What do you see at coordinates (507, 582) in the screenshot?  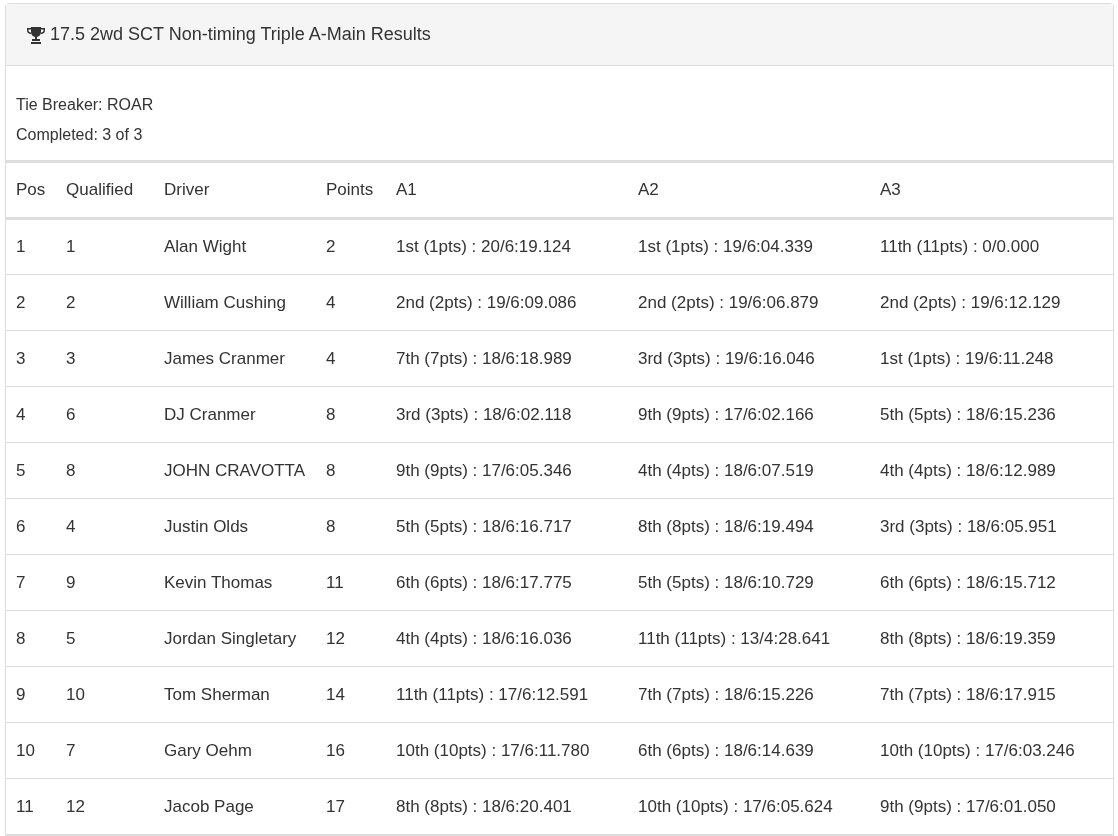 I see `table-cell: 6th (6pts) : 18/6:17.775` at bounding box center [507, 582].